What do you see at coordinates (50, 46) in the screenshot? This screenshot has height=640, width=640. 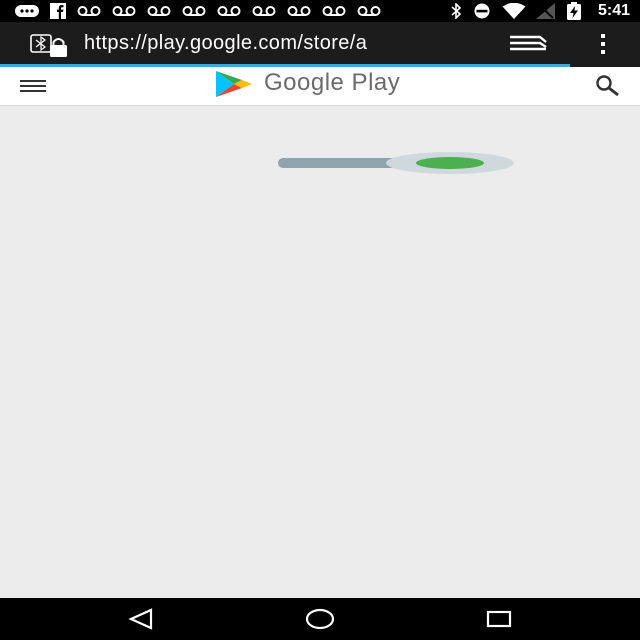 I see `site-security-icon` at bounding box center [50, 46].